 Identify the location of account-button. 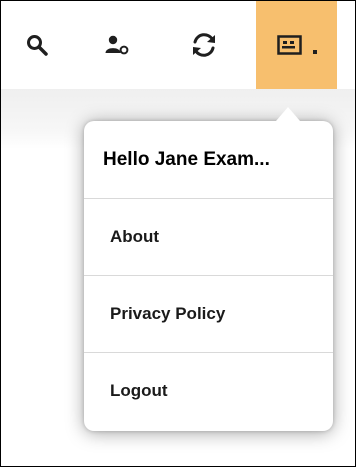
(296, 45).